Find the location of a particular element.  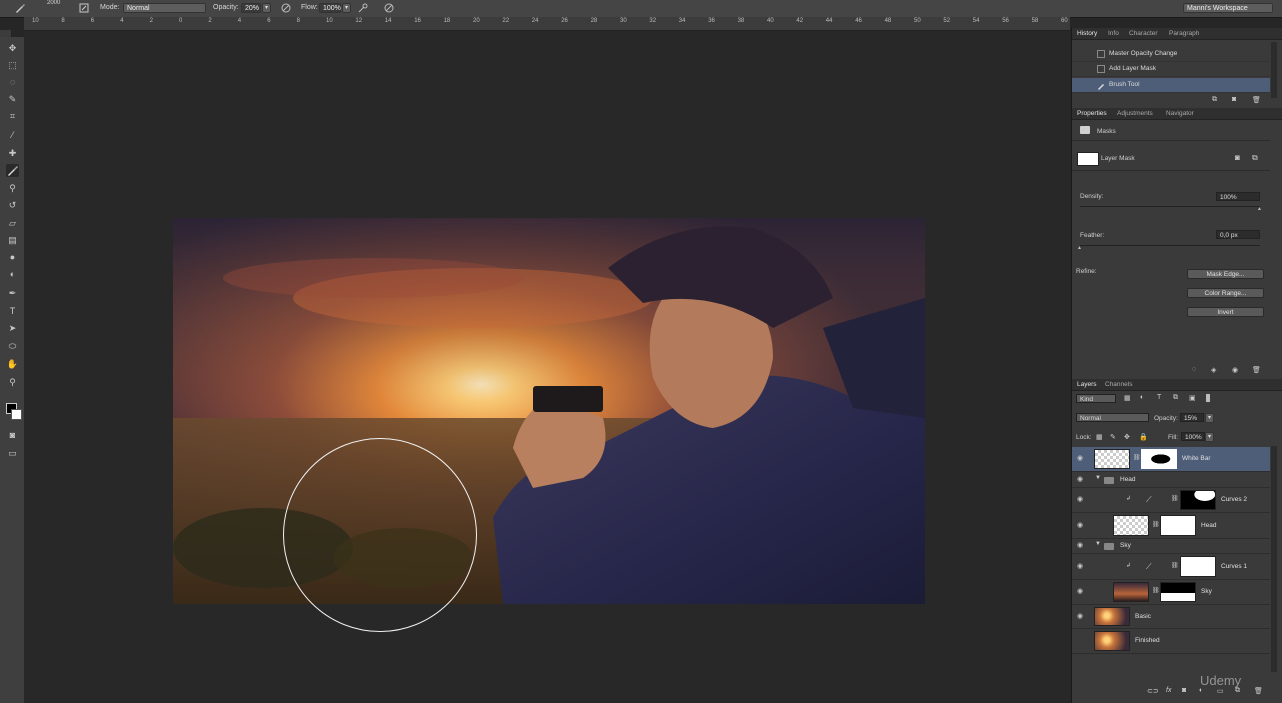

layer-row: ◉ ⛓ White Bar is located at coordinates (1171, 459).